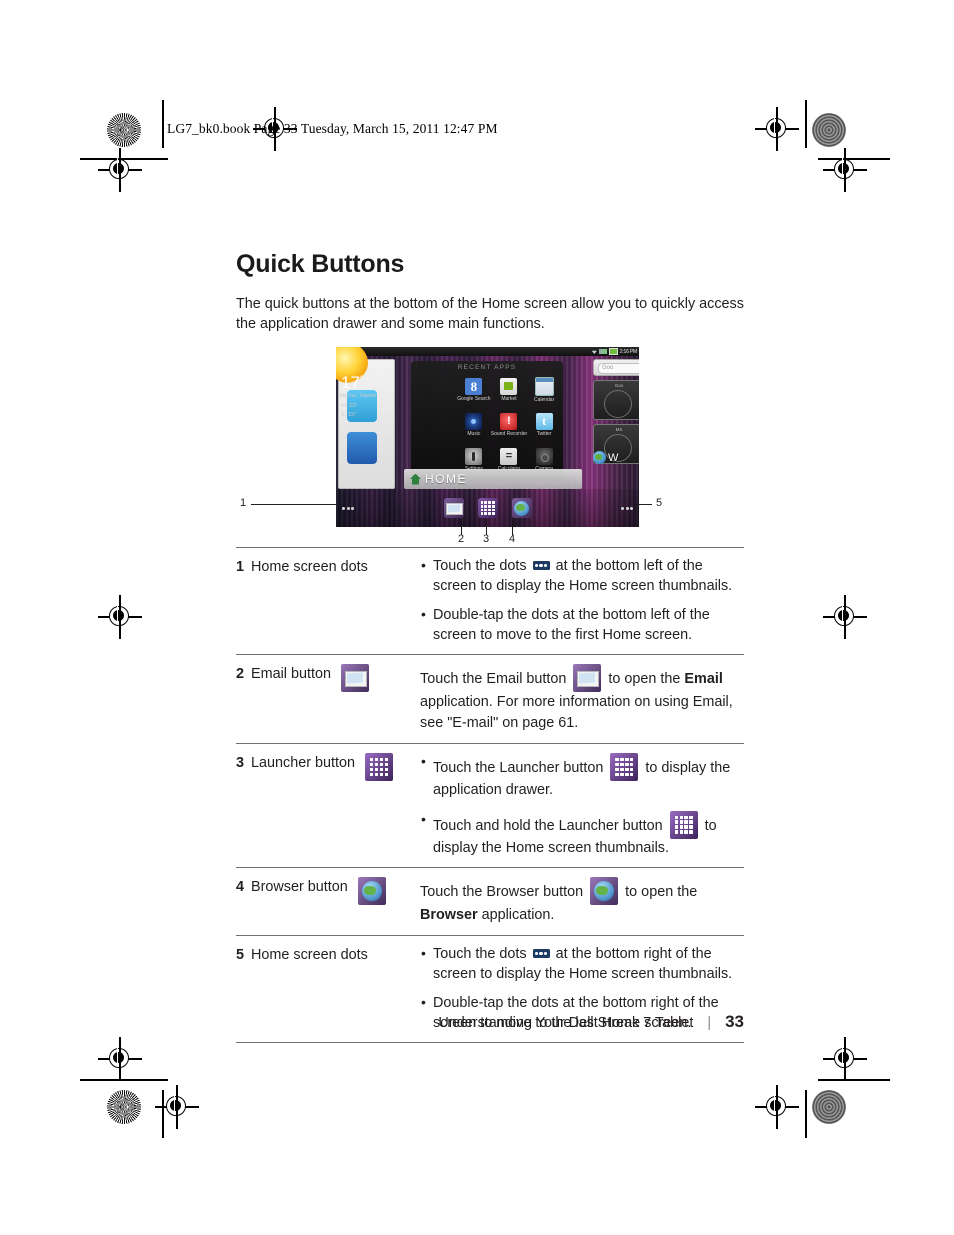  I want to click on home-label: HOME, so click(446, 479).